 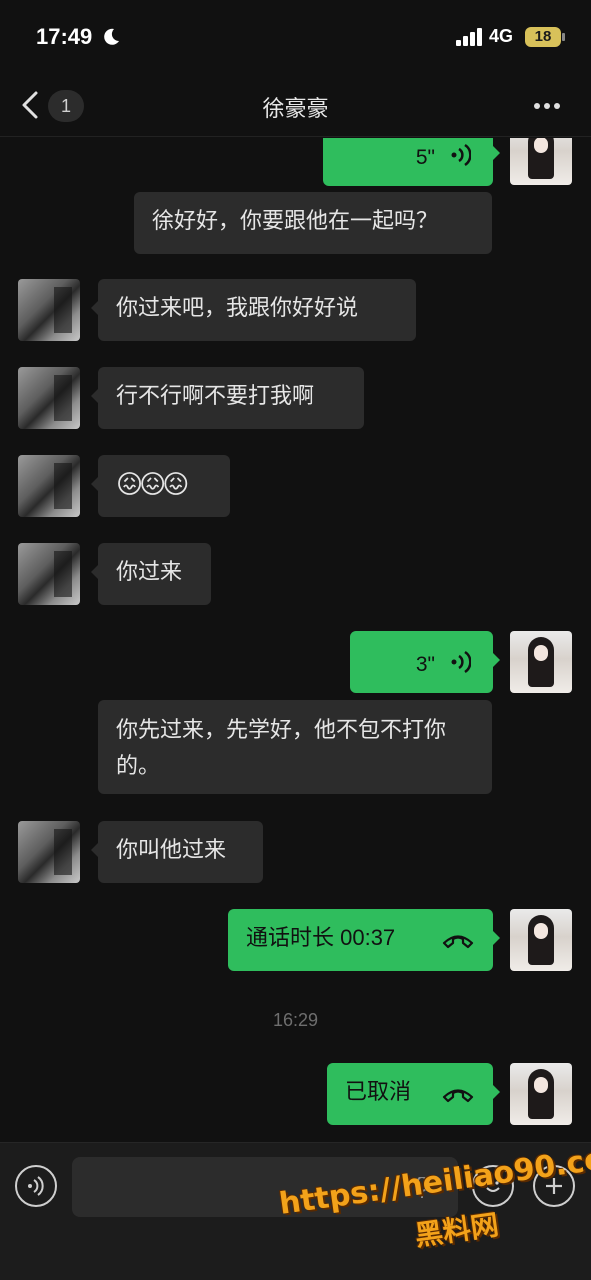 I want to click on signal-icon, so click(x=469, y=37).